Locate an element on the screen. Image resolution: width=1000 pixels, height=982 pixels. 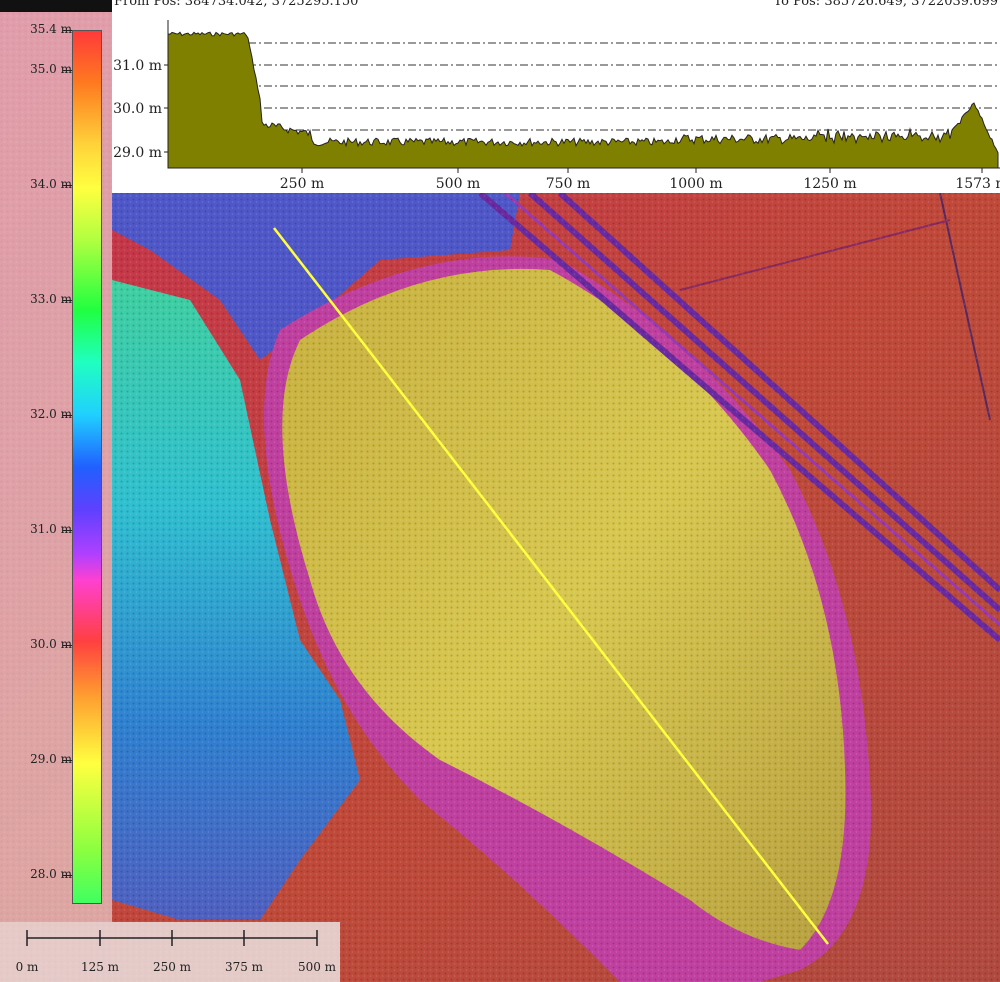
scale-label: 0 m is located at coordinates (27, 967).